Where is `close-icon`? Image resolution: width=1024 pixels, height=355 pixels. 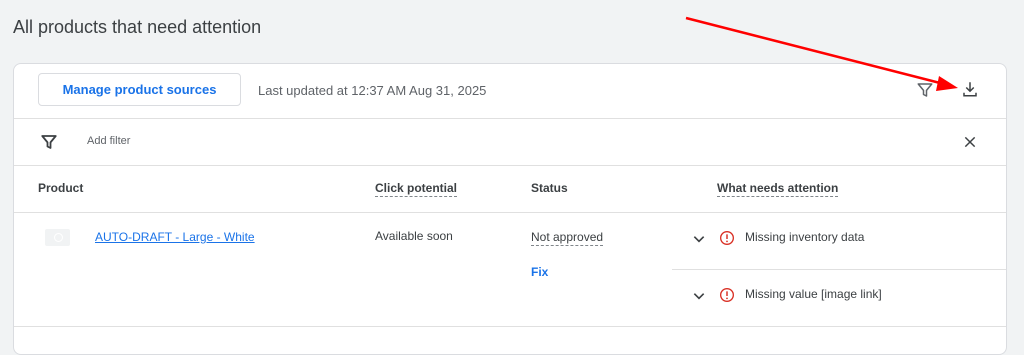 close-icon is located at coordinates (970, 142).